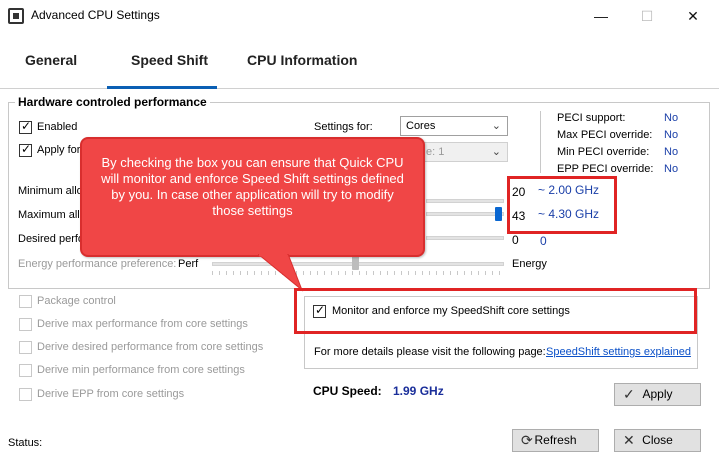  Describe the element at coordinates (671, 135) in the screenshot. I see `max-peci-value: No` at that location.